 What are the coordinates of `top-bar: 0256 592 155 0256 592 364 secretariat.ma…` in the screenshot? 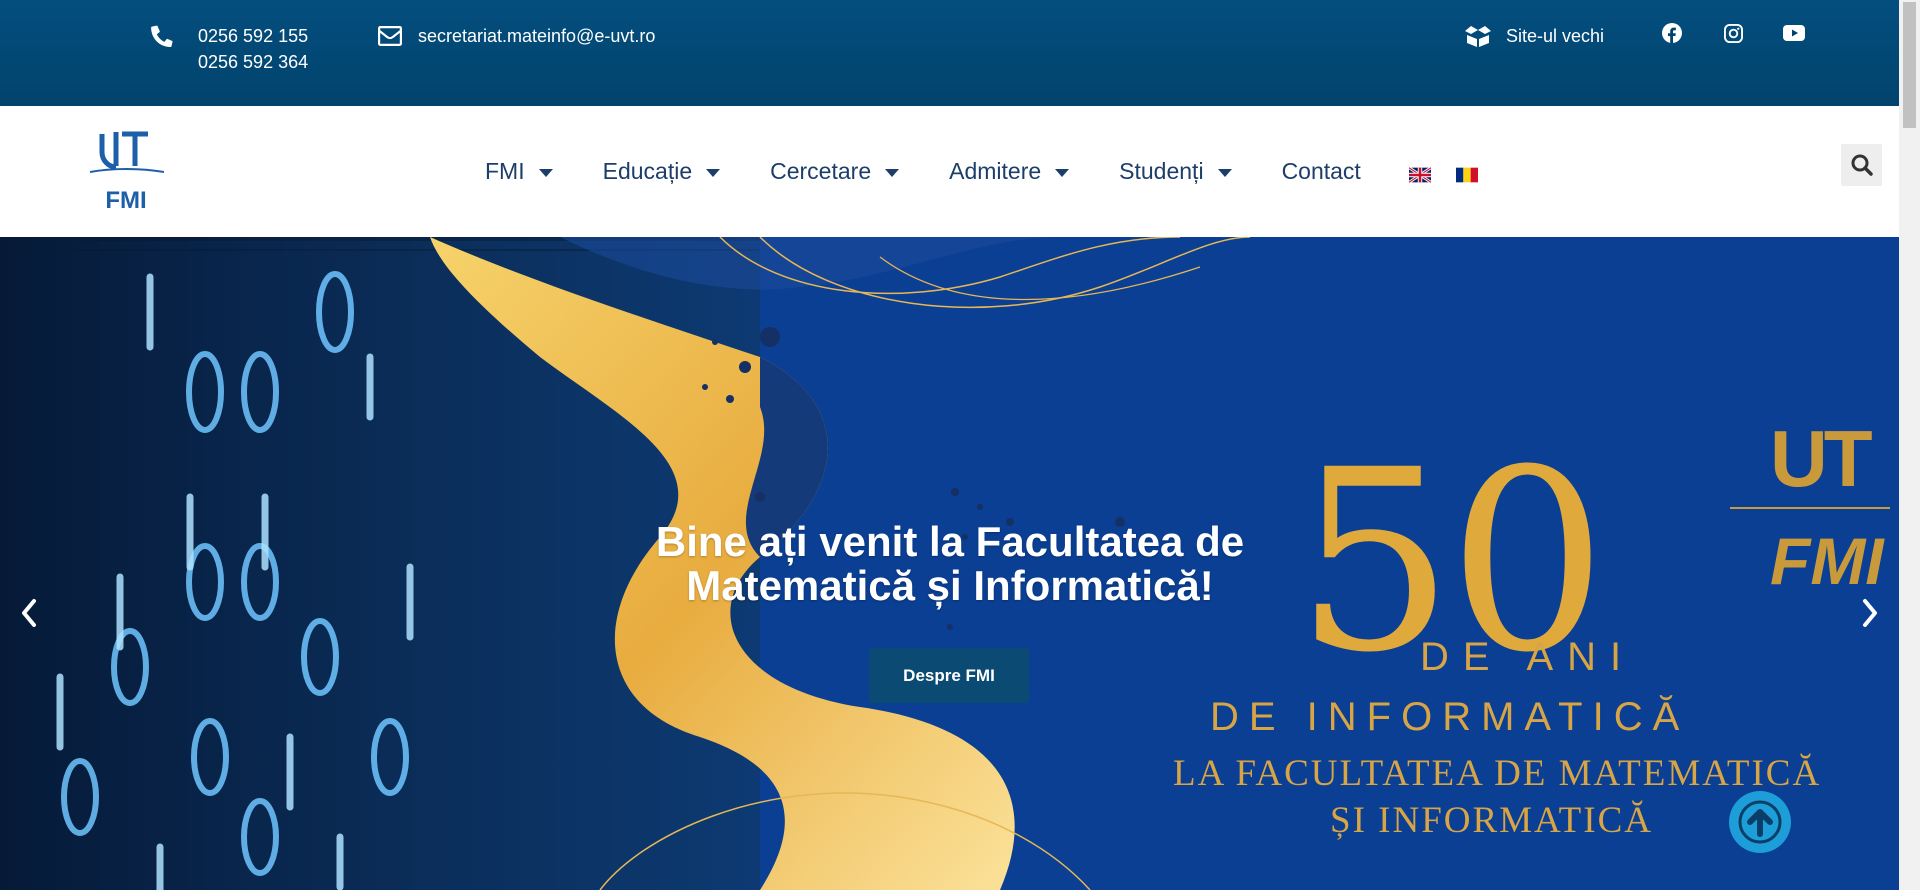 It's located at (949, 53).